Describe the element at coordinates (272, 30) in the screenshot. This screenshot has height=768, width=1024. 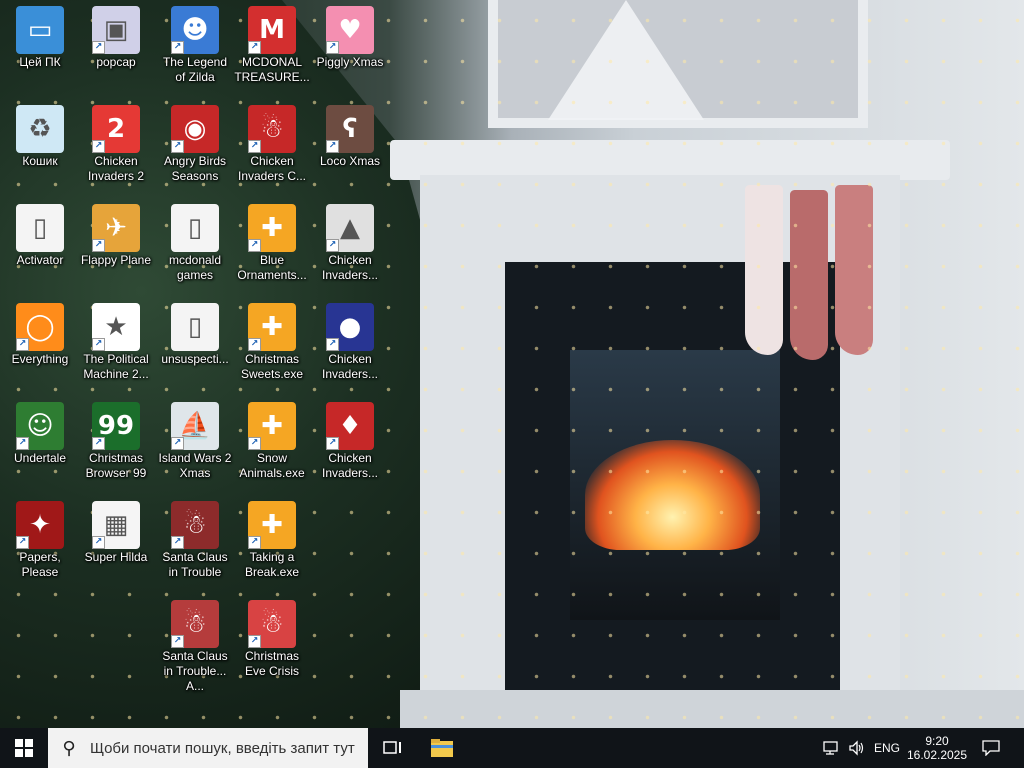
I see `mcdonalds-icon: M ↗` at that location.